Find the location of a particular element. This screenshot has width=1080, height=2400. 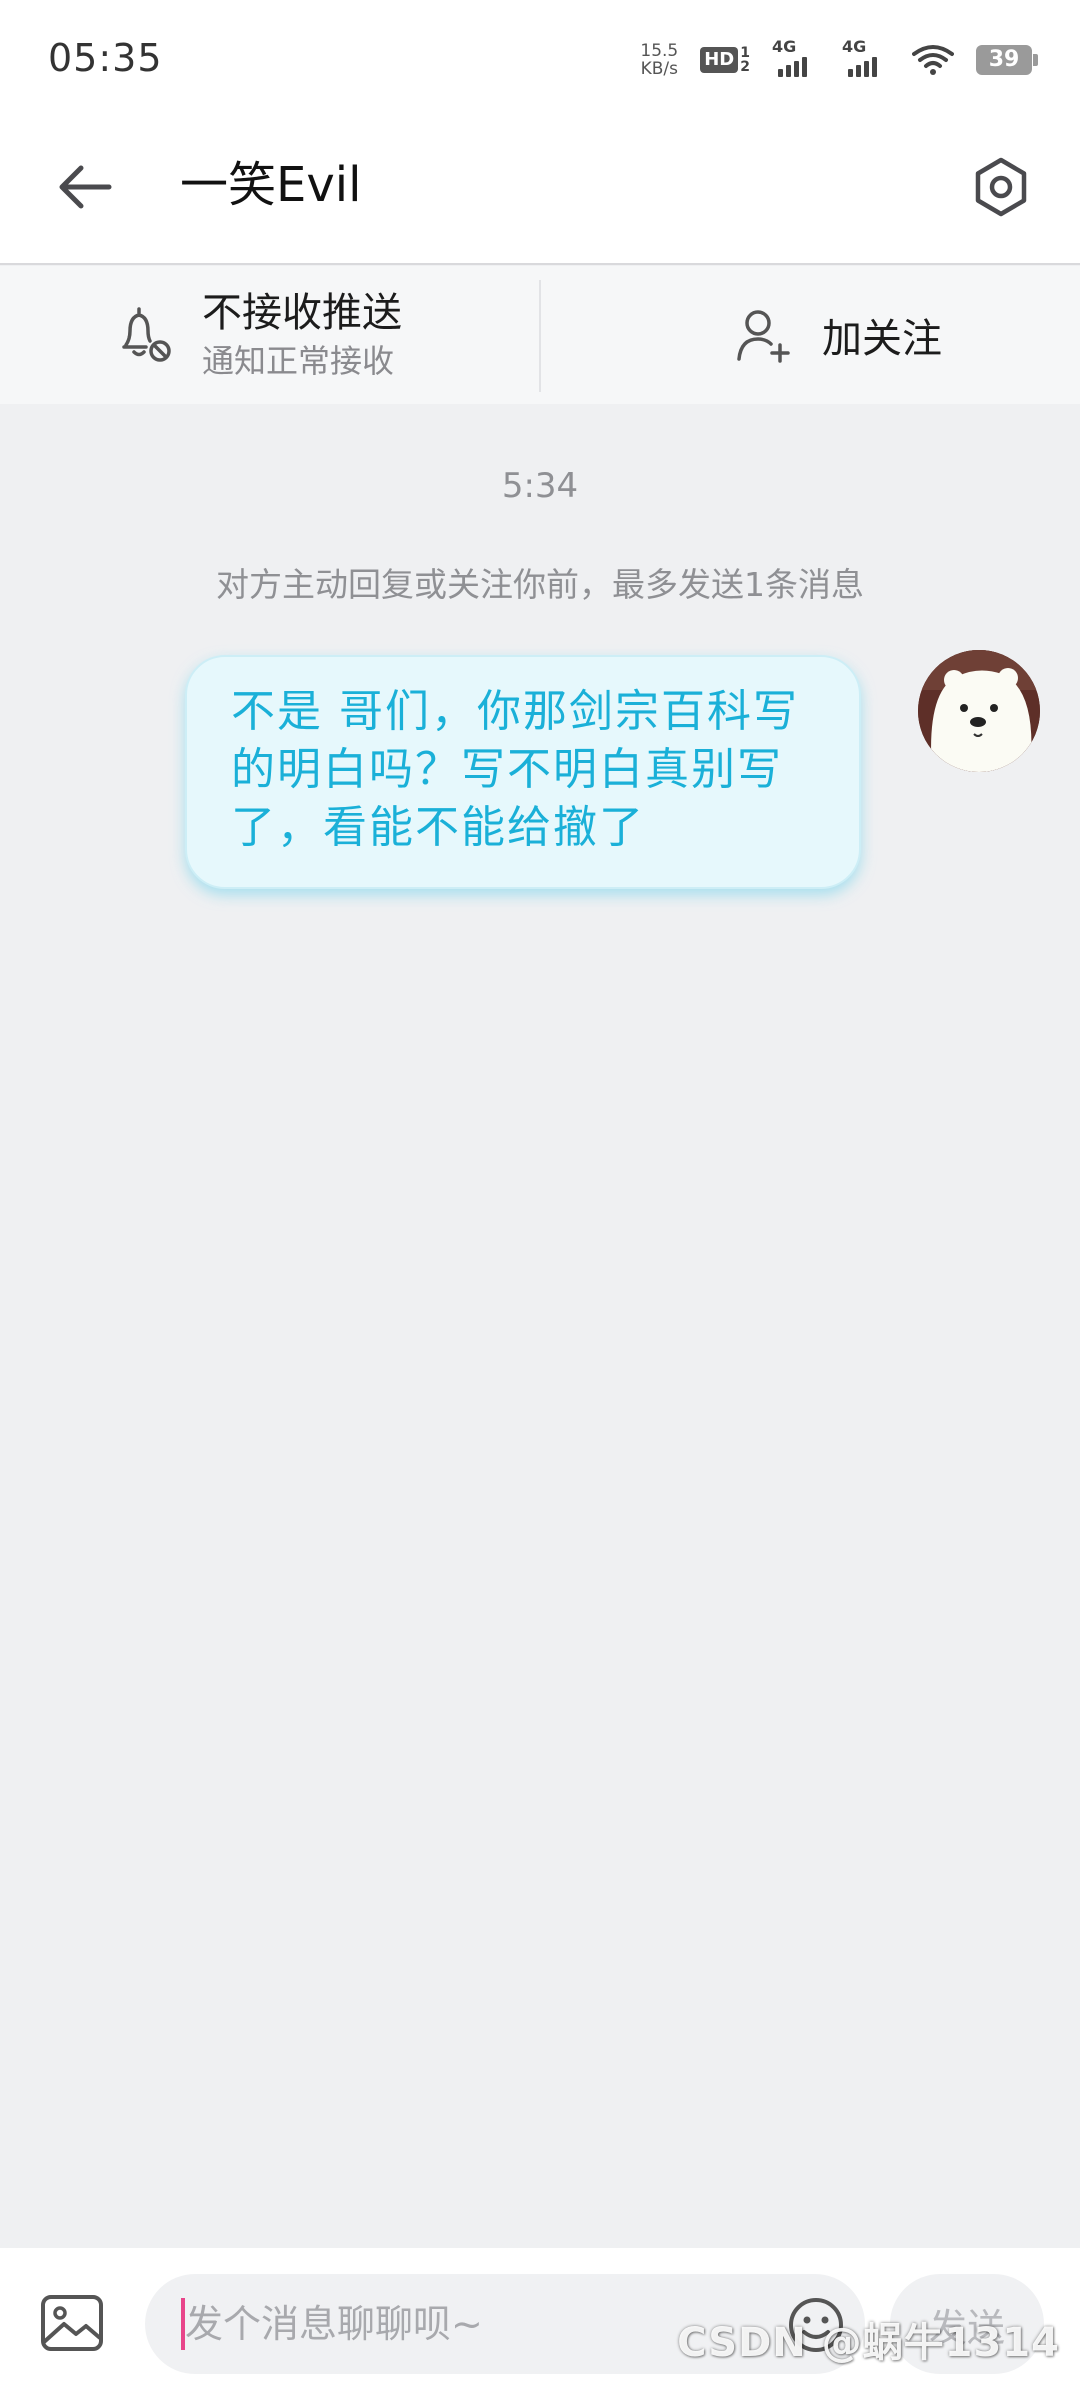

image-icon is located at coordinates (72, 2323).